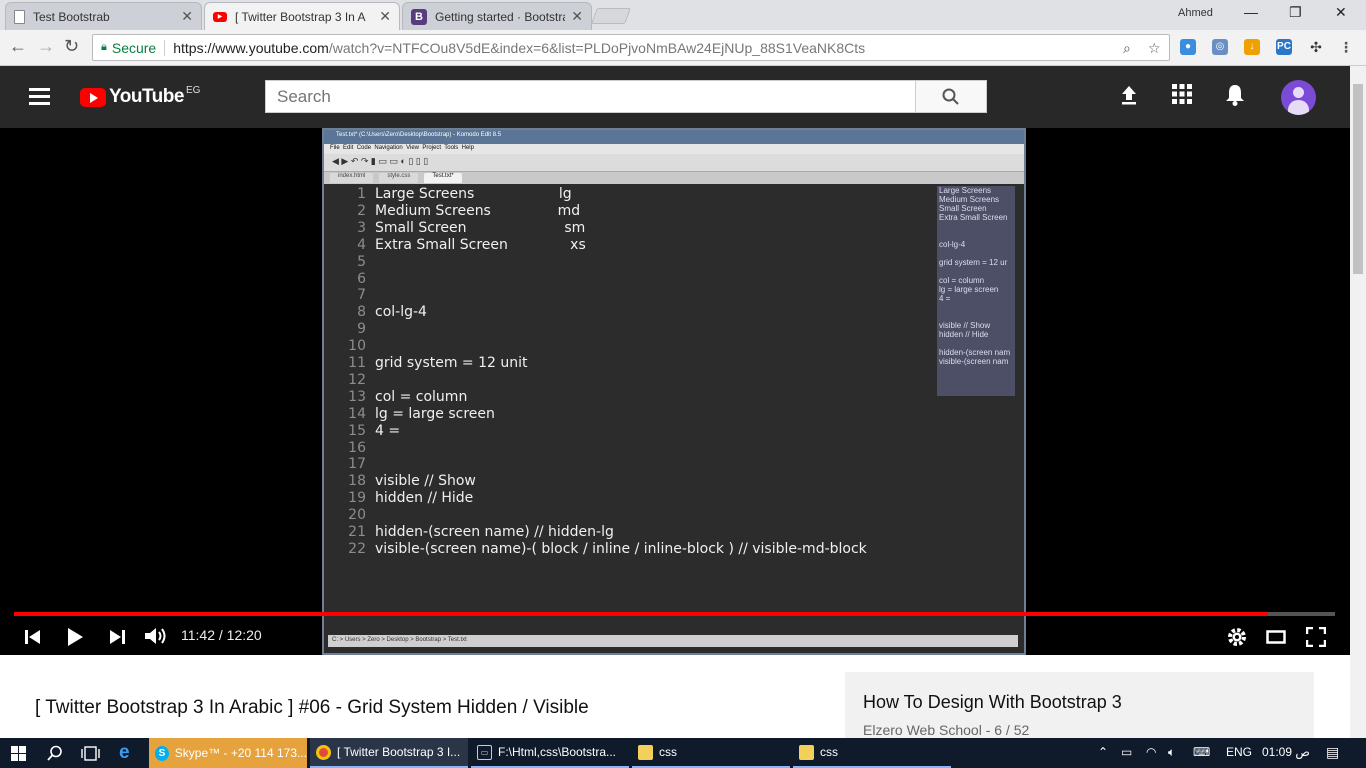  I want to click on puzzle-extension-icon: ✣, so click(1316, 47).